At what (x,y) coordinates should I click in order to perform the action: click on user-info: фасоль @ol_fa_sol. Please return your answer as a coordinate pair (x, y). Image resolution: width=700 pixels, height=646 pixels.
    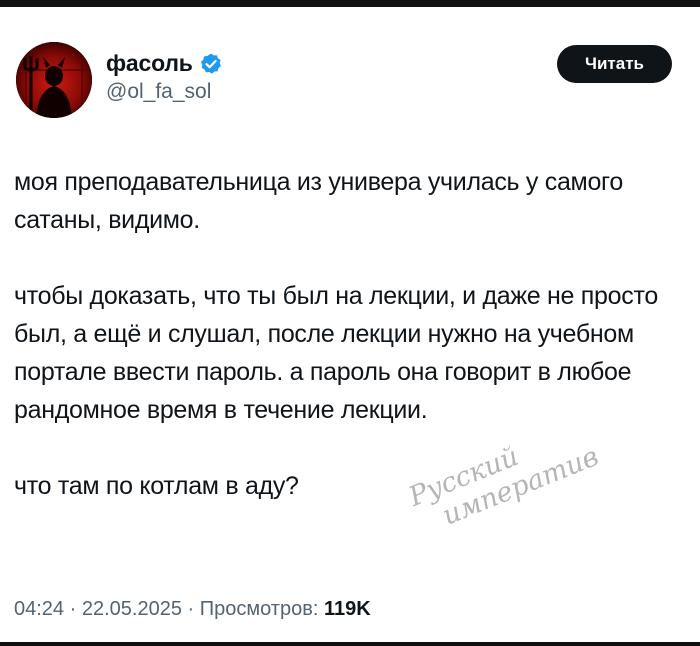
    Looking at the image, I should click on (164, 77).